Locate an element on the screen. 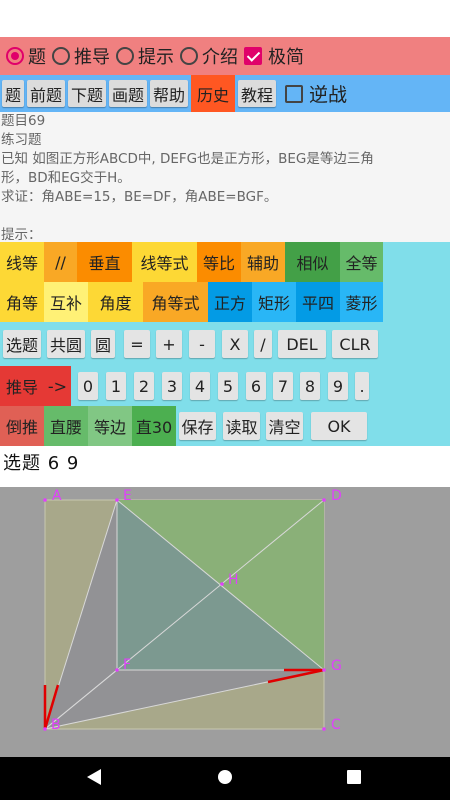  key-multiply: X is located at coordinates (235, 344).